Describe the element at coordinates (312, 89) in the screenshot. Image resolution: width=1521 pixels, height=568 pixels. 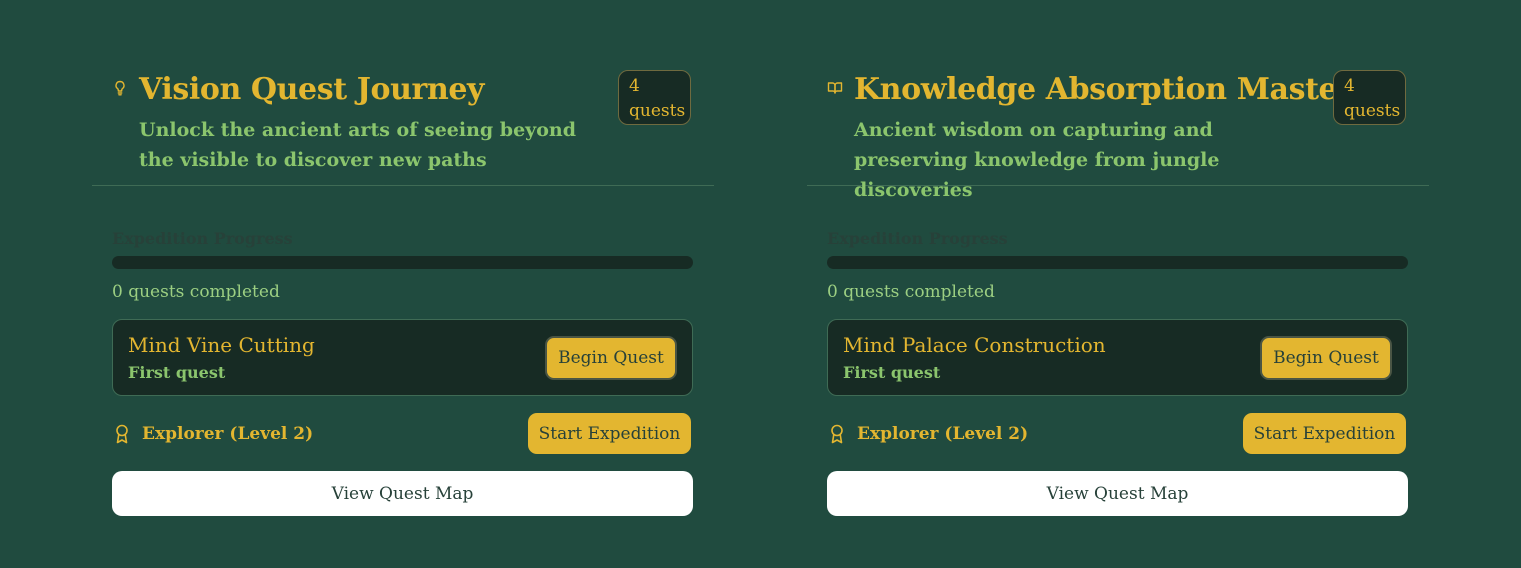
I see `card-title: Vision Quest Journey` at that location.